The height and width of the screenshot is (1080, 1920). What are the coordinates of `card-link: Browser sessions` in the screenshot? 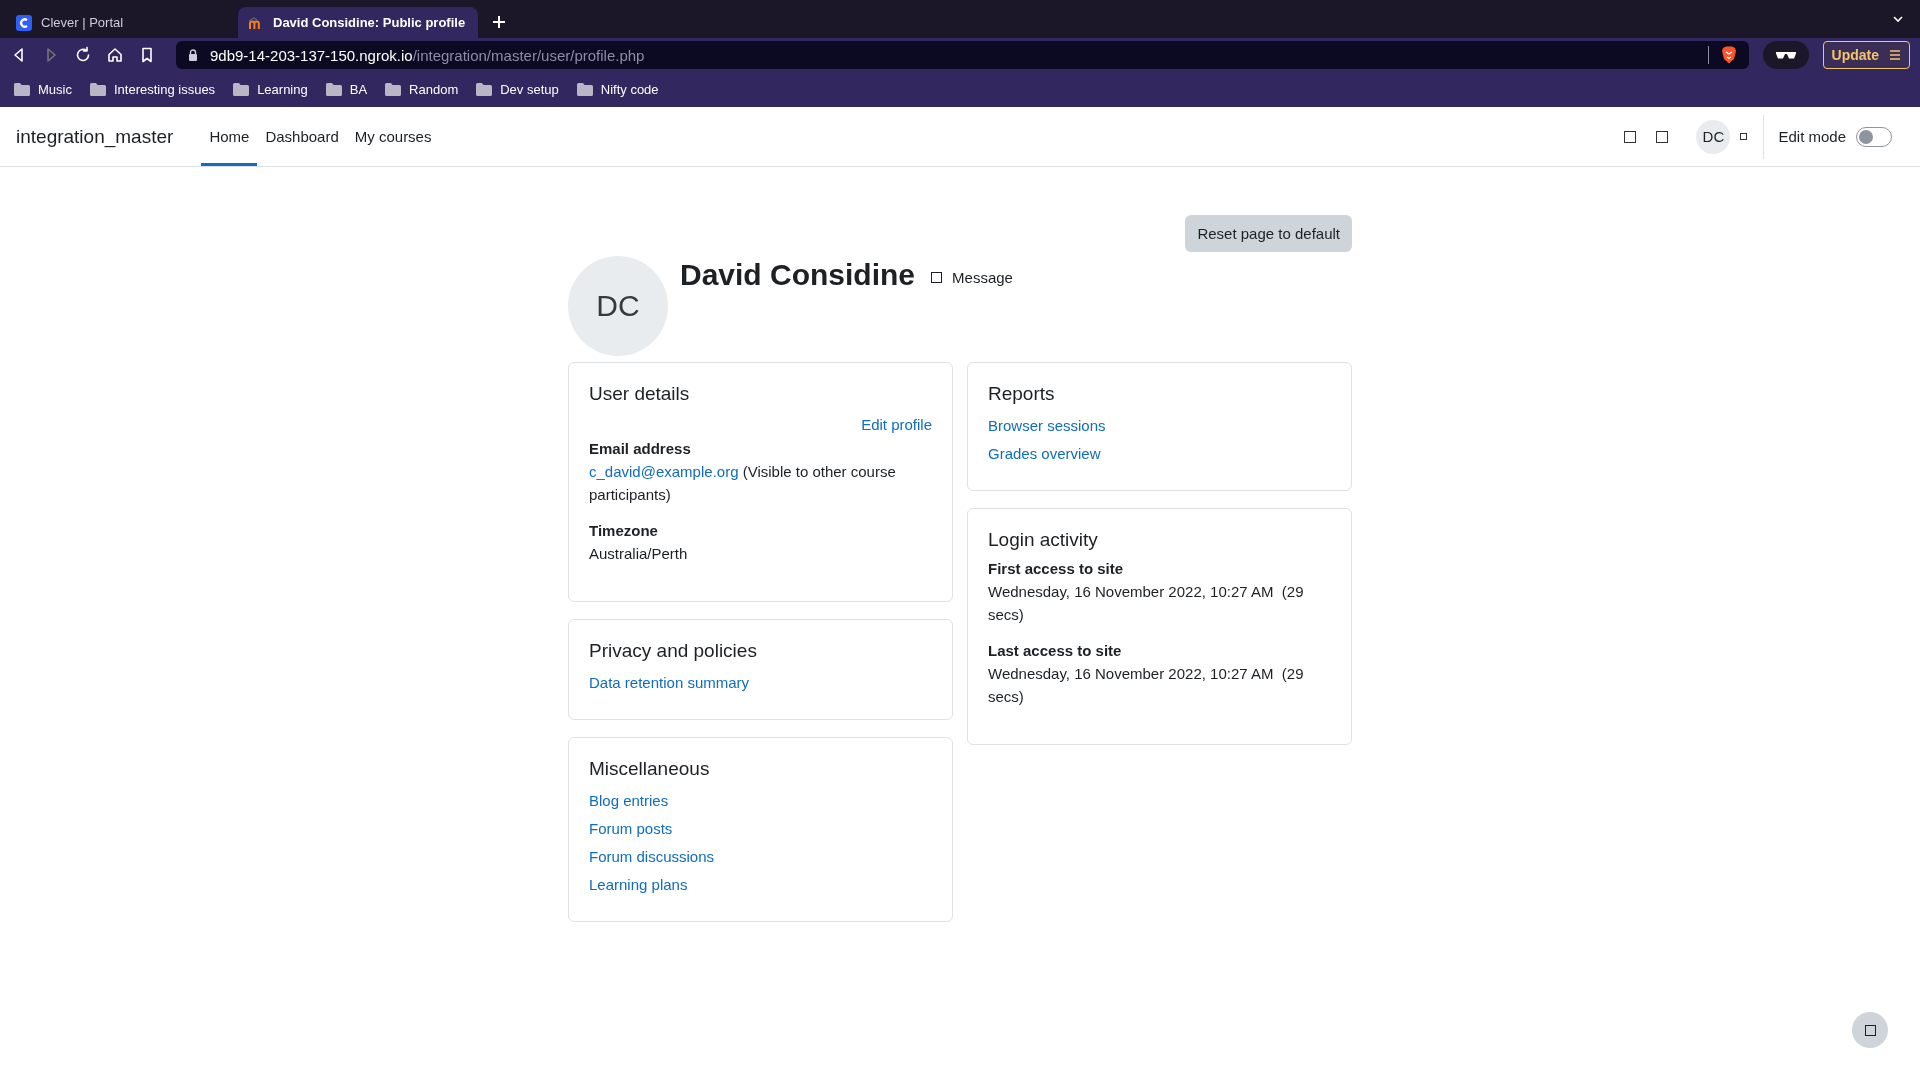 It's located at (1159, 426).